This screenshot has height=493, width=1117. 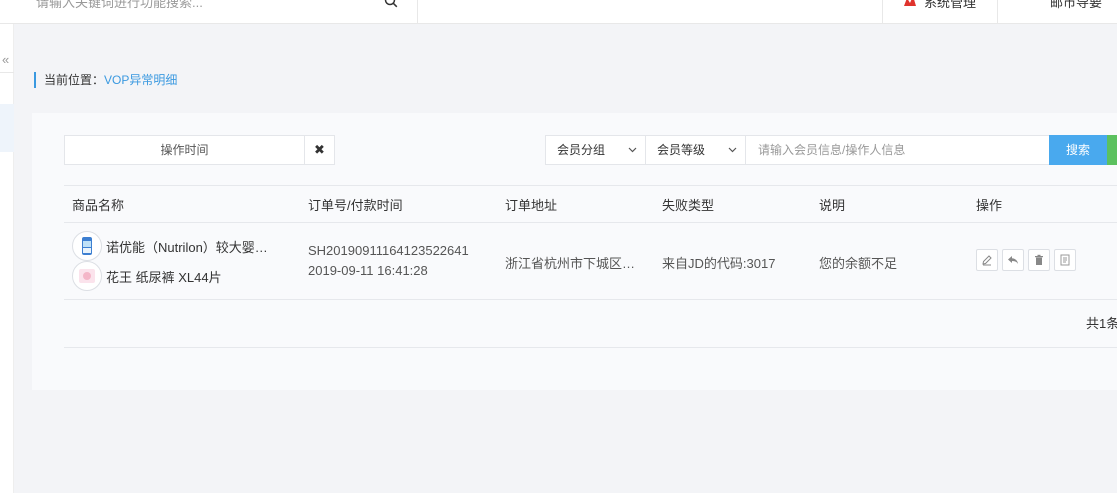 What do you see at coordinates (140, 80) in the screenshot?
I see `breadcrumb-current: VOP异常明细` at bounding box center [140, 80].